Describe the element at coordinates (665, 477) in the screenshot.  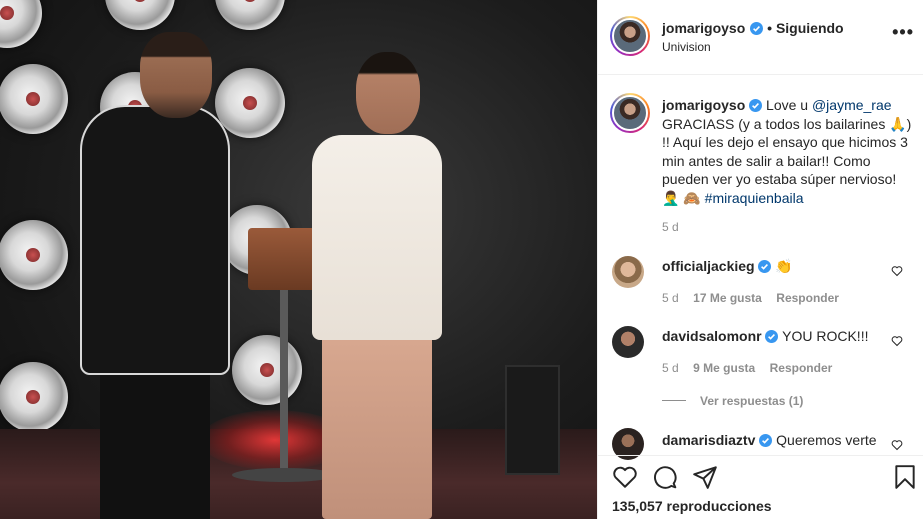
I see `comment-icon` at that location.